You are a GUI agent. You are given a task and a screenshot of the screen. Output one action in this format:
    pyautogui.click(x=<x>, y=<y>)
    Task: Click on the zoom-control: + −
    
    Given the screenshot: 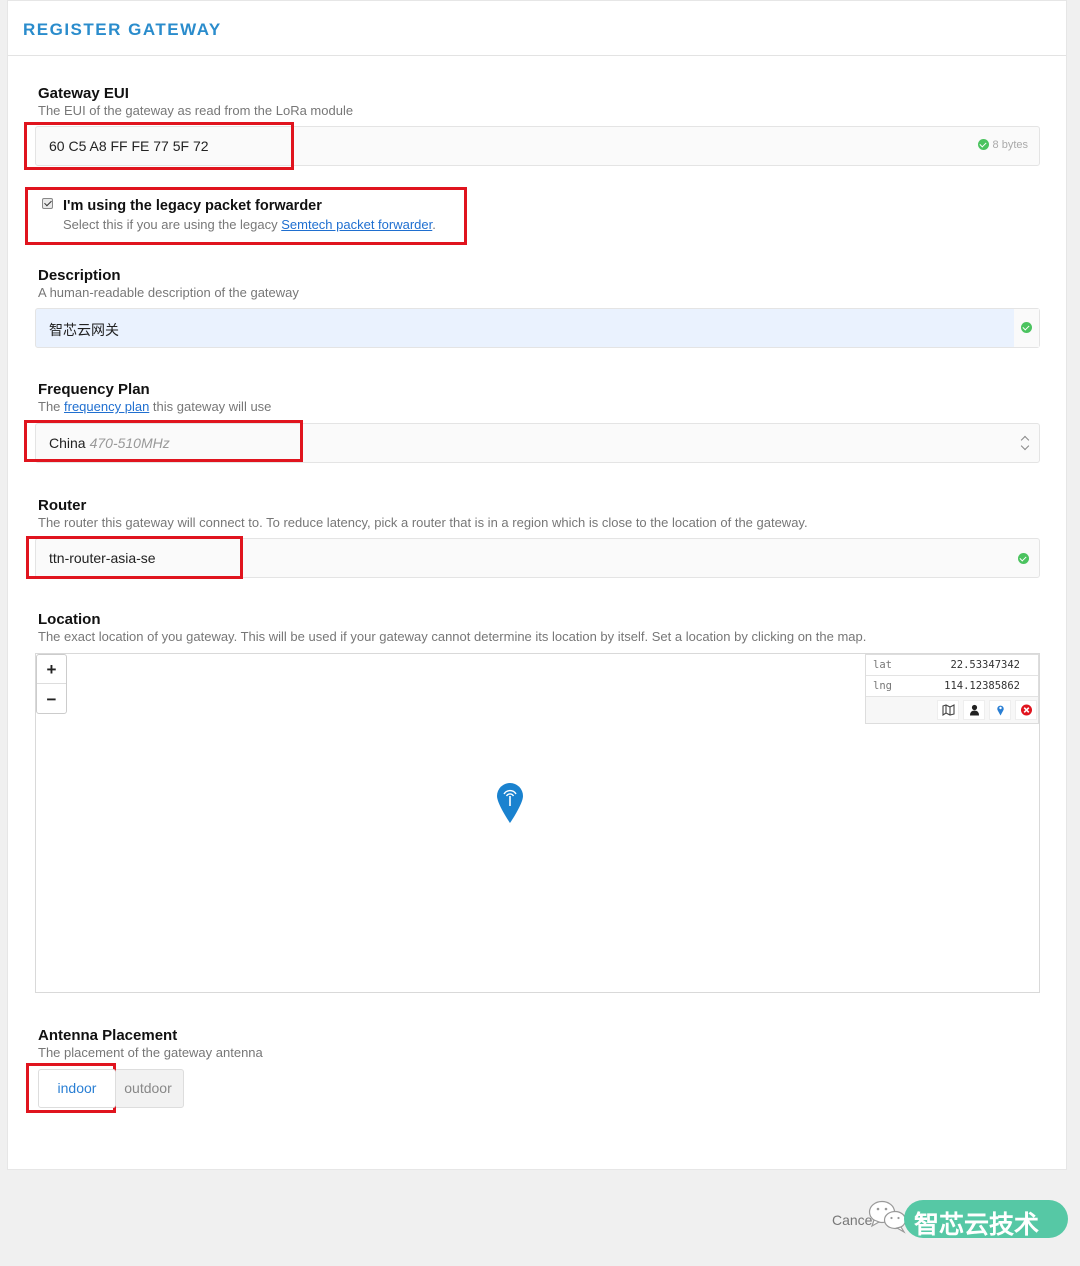 What is the action you would take?
    pyautogui.click(x=51, y=684)
    